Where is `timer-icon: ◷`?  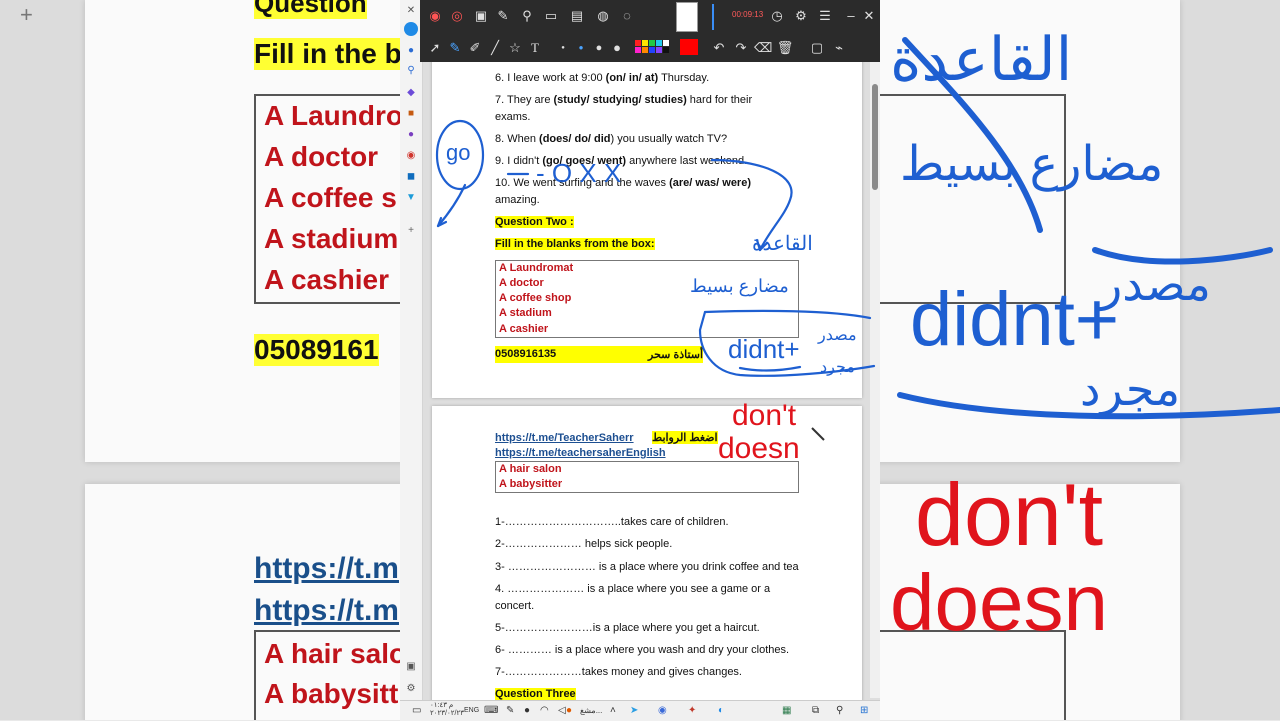 timer-icon: ◷ is located at coordinates (777, 16).